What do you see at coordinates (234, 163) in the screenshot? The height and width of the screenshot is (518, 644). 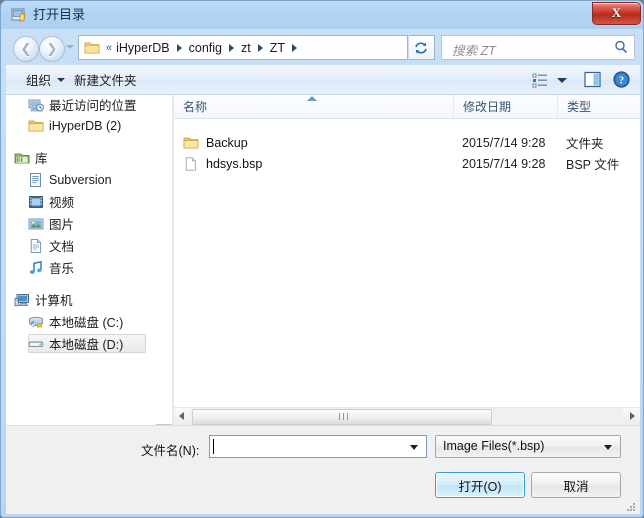 I see `file-name-label: hdsys.bsp` at bounding box center [234, 163].